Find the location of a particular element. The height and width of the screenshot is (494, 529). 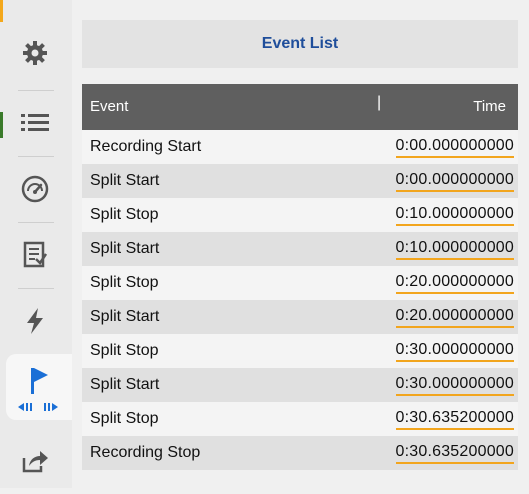

table-header: Event | Time is located at coordinates (300, 107).